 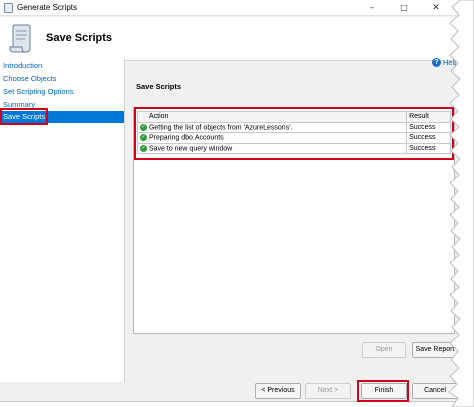 What do you see at coordinates (272, 117) in the screenshot?
I see `column-header-action: Action` at bounding box center [272, 117].